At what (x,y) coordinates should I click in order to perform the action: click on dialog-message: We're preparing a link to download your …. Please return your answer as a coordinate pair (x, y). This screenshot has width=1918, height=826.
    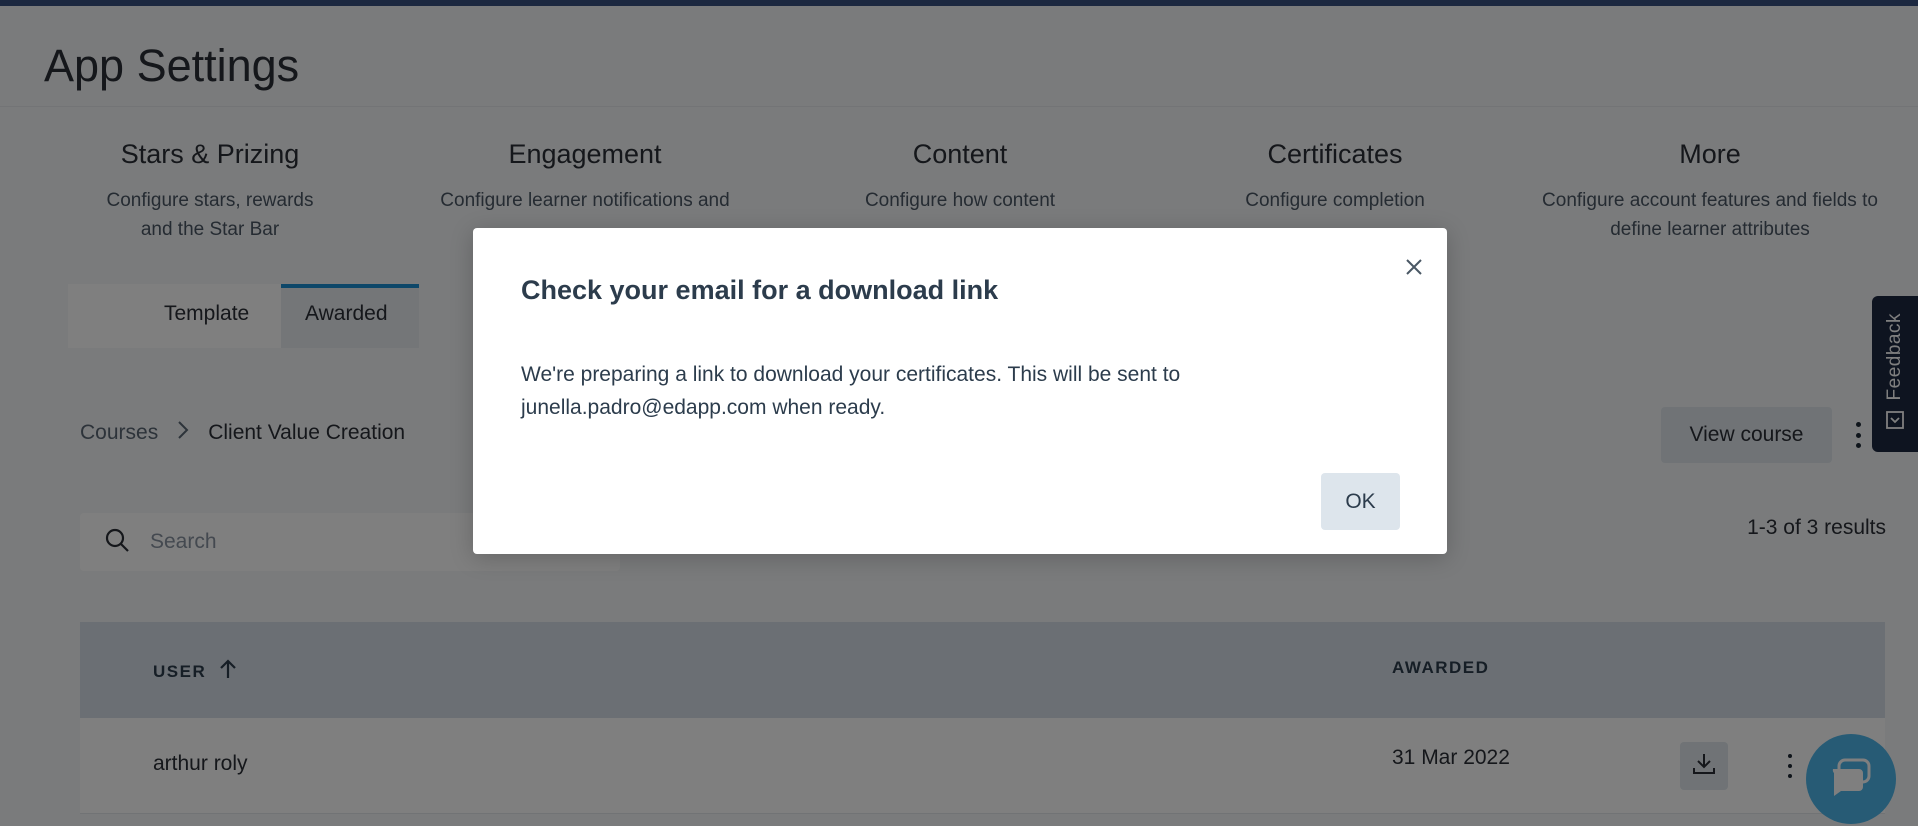
    Looking at the image, I should click on (931, 391).